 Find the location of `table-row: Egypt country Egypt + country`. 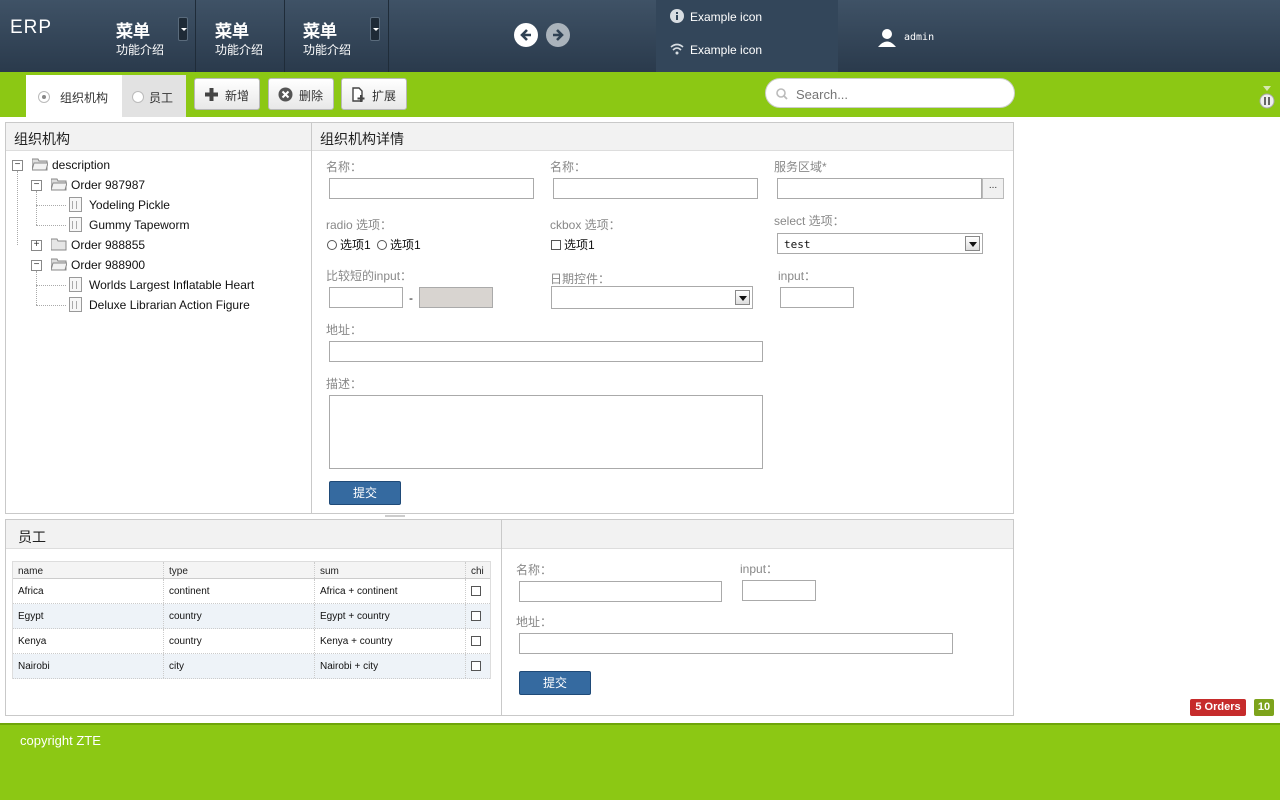

table-row: Egypt country Egypt + country is located at coordinates (251, 616).